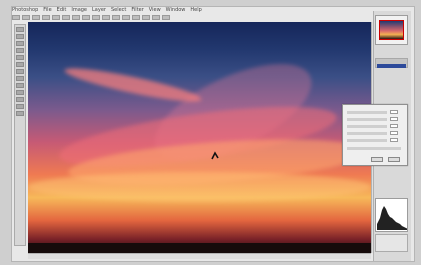 The width and height of the screenshot is (421, 265). I want to click on panel-footer, so click(391, 243).